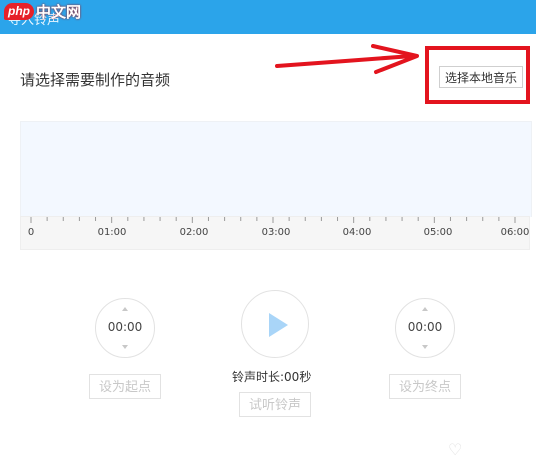 This screenshot has width=536, height=459. What do you see at coordinates (455, 449) in the screenshot?
I see `heart-icon: ♡` at bounding box center [455, 449].